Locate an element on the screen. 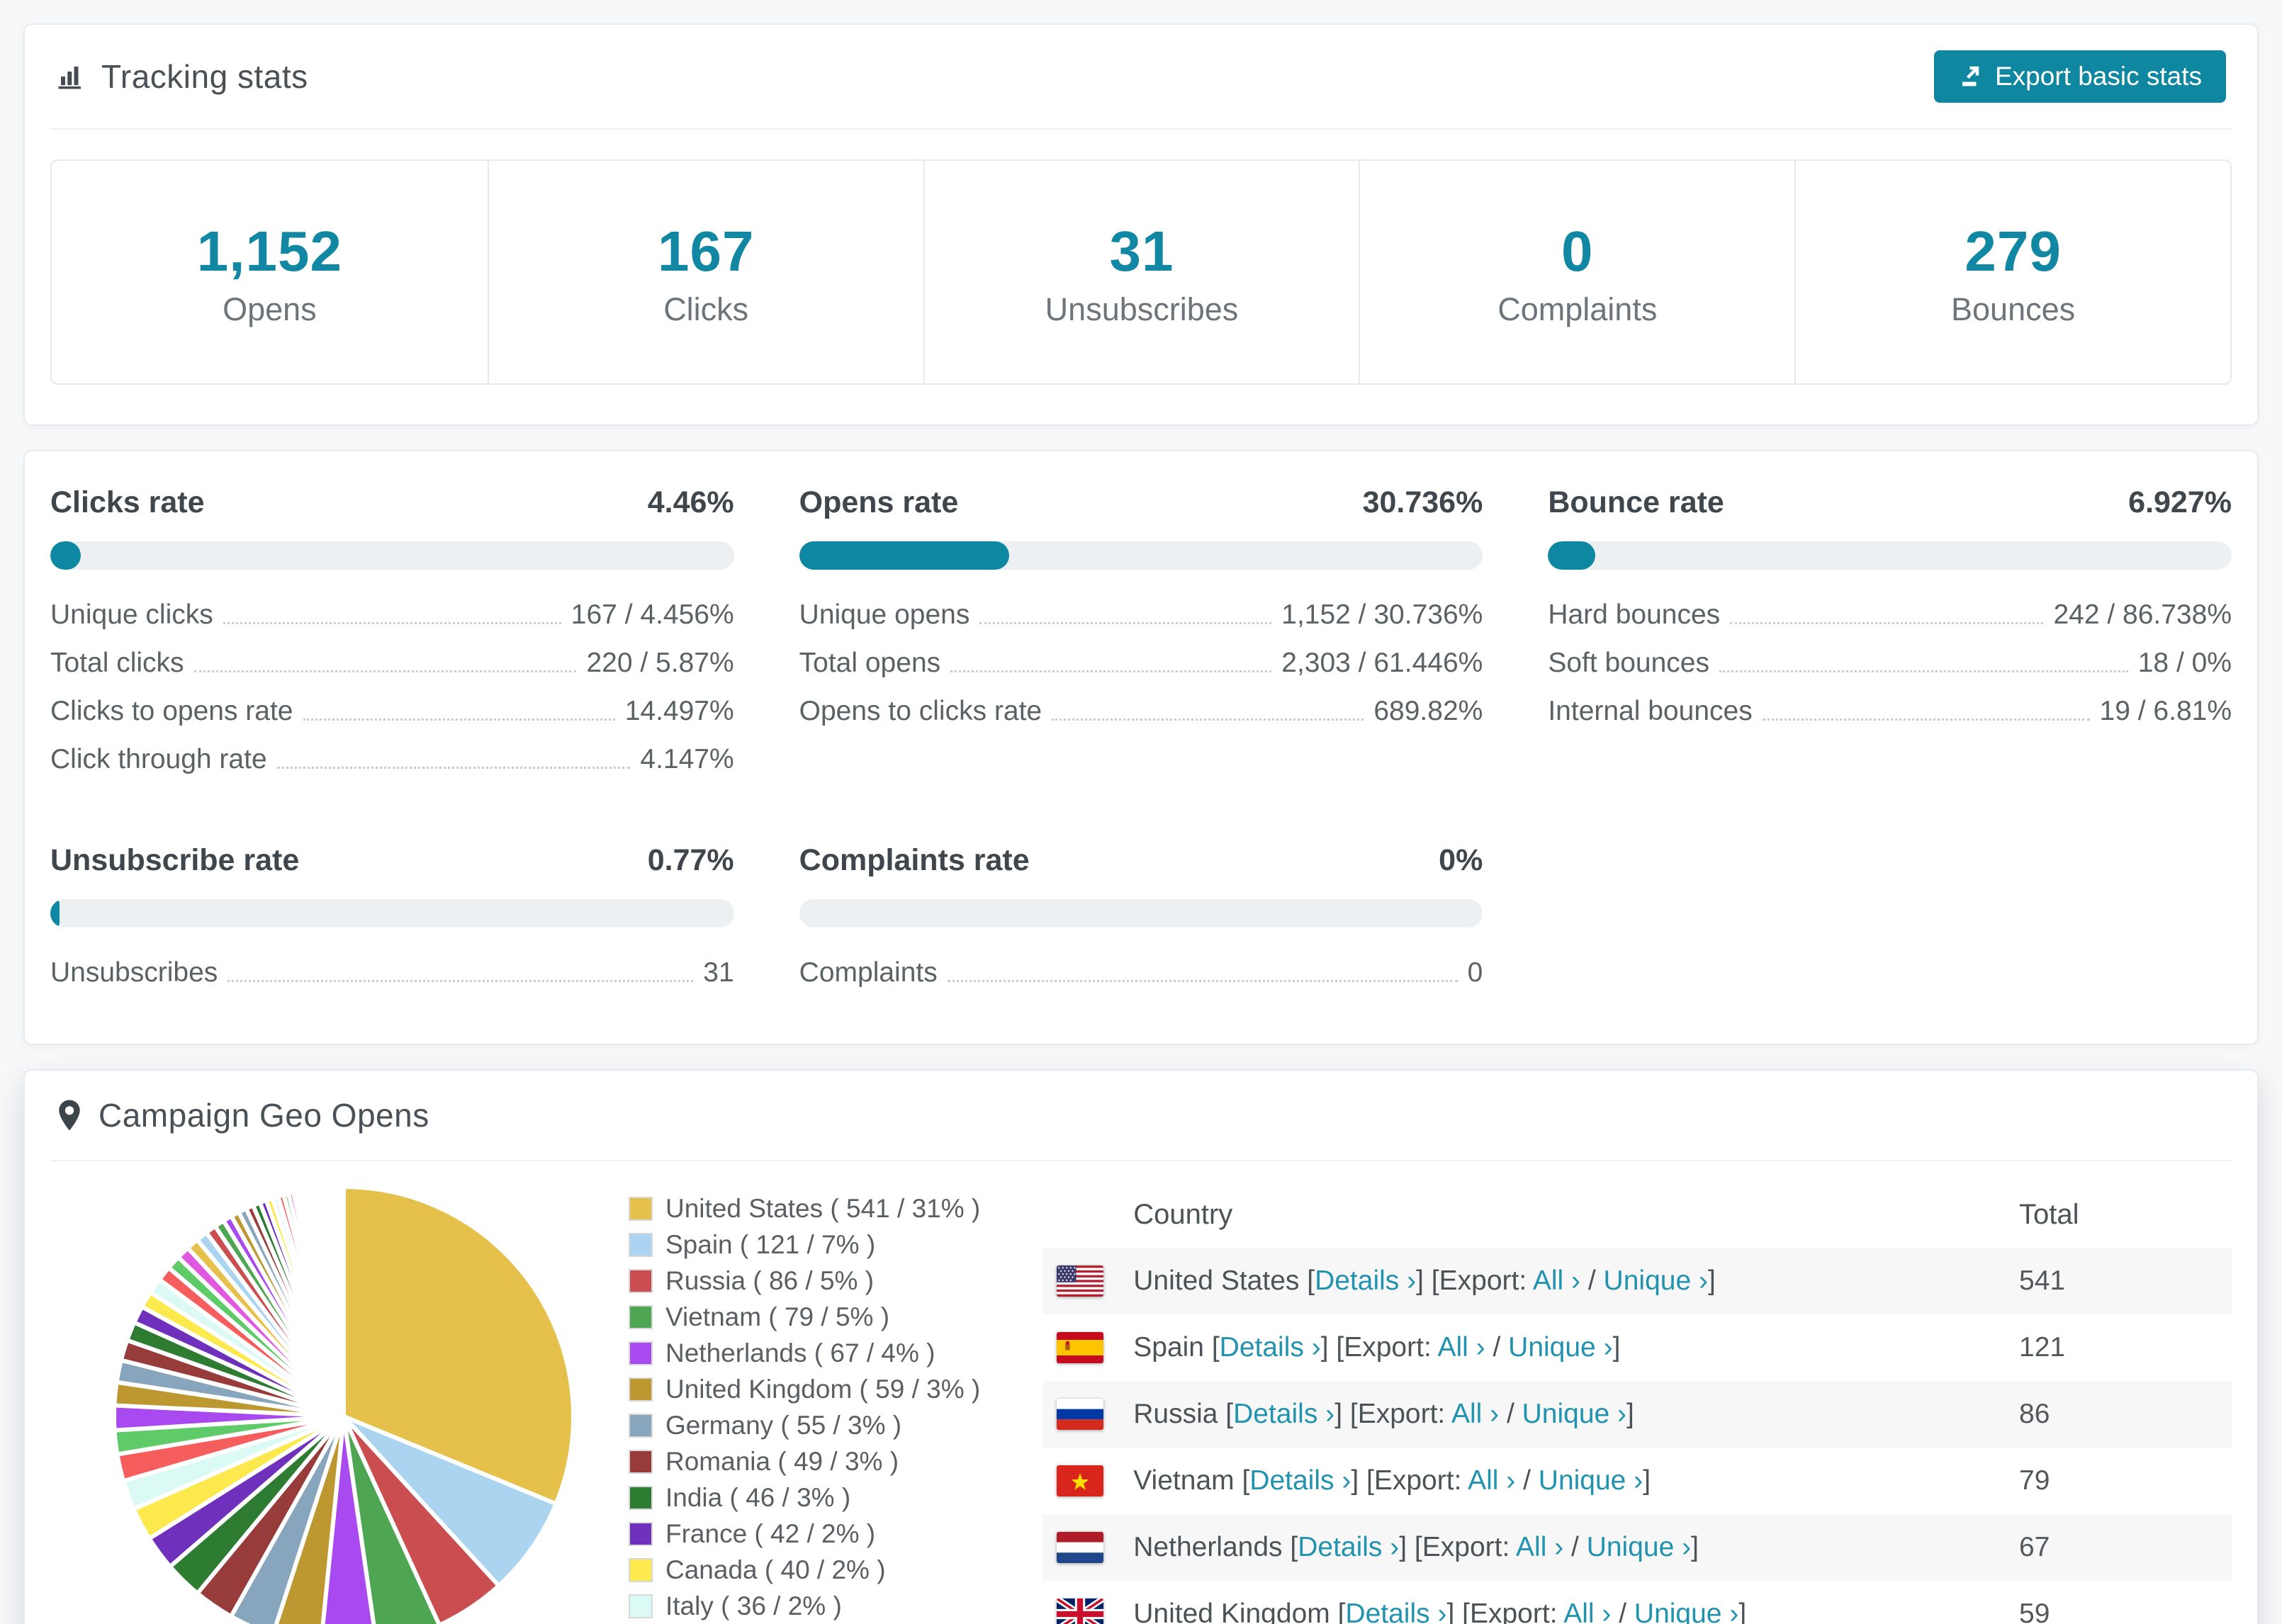  flag-icon-es is located at coordinates (1088, 1347).